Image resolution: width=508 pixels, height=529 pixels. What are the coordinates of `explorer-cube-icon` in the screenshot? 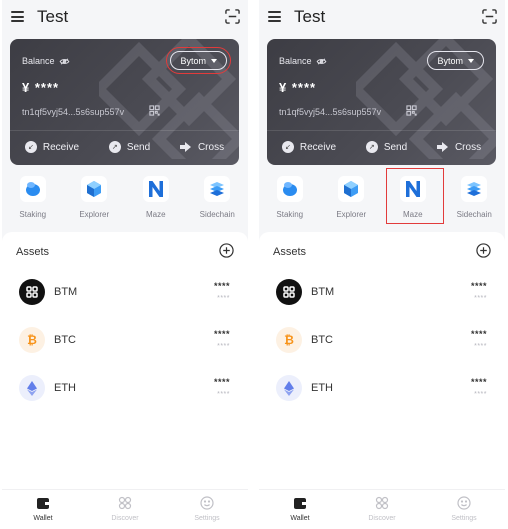 It's located at (351, 189).